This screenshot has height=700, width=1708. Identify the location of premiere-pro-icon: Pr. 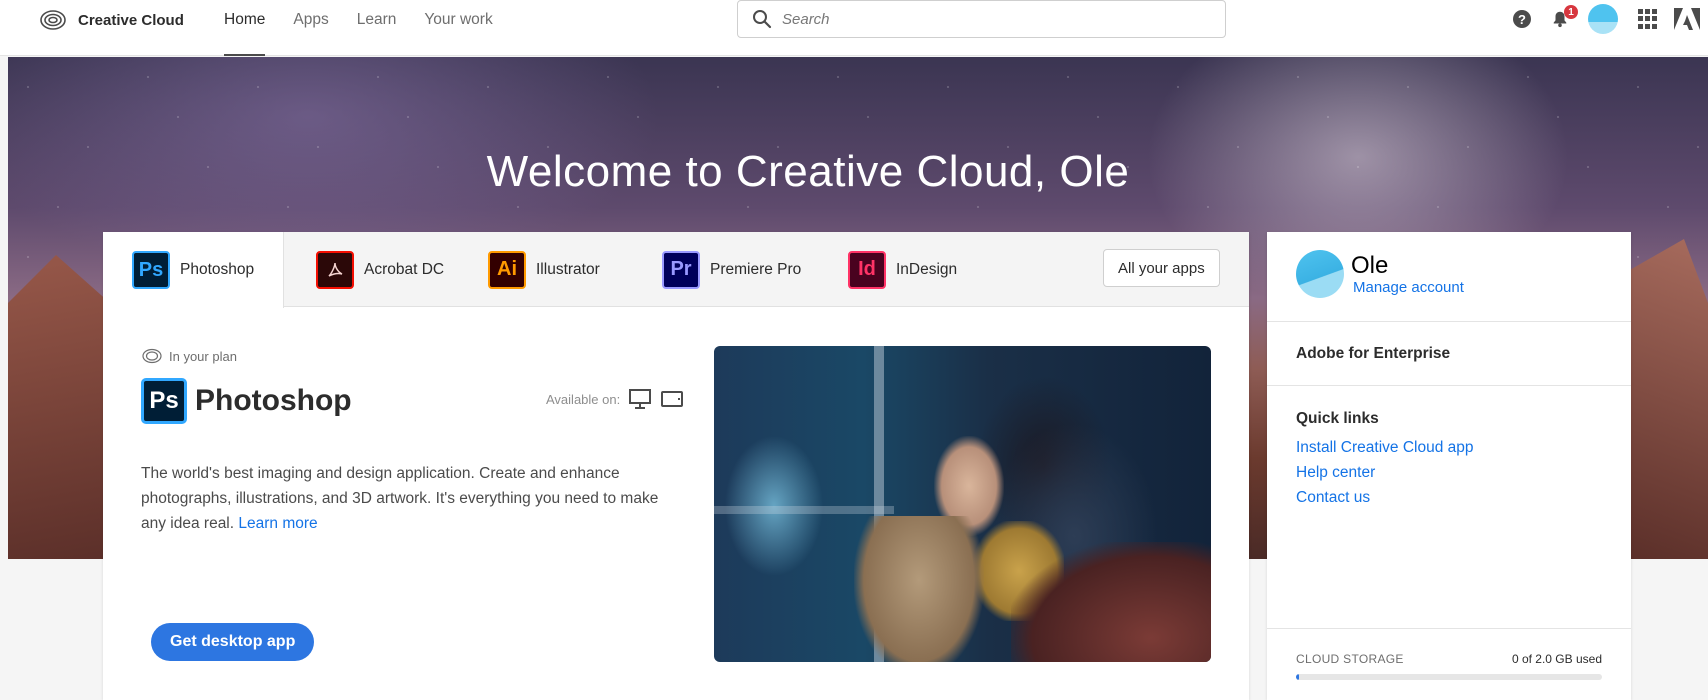
(681, 269).